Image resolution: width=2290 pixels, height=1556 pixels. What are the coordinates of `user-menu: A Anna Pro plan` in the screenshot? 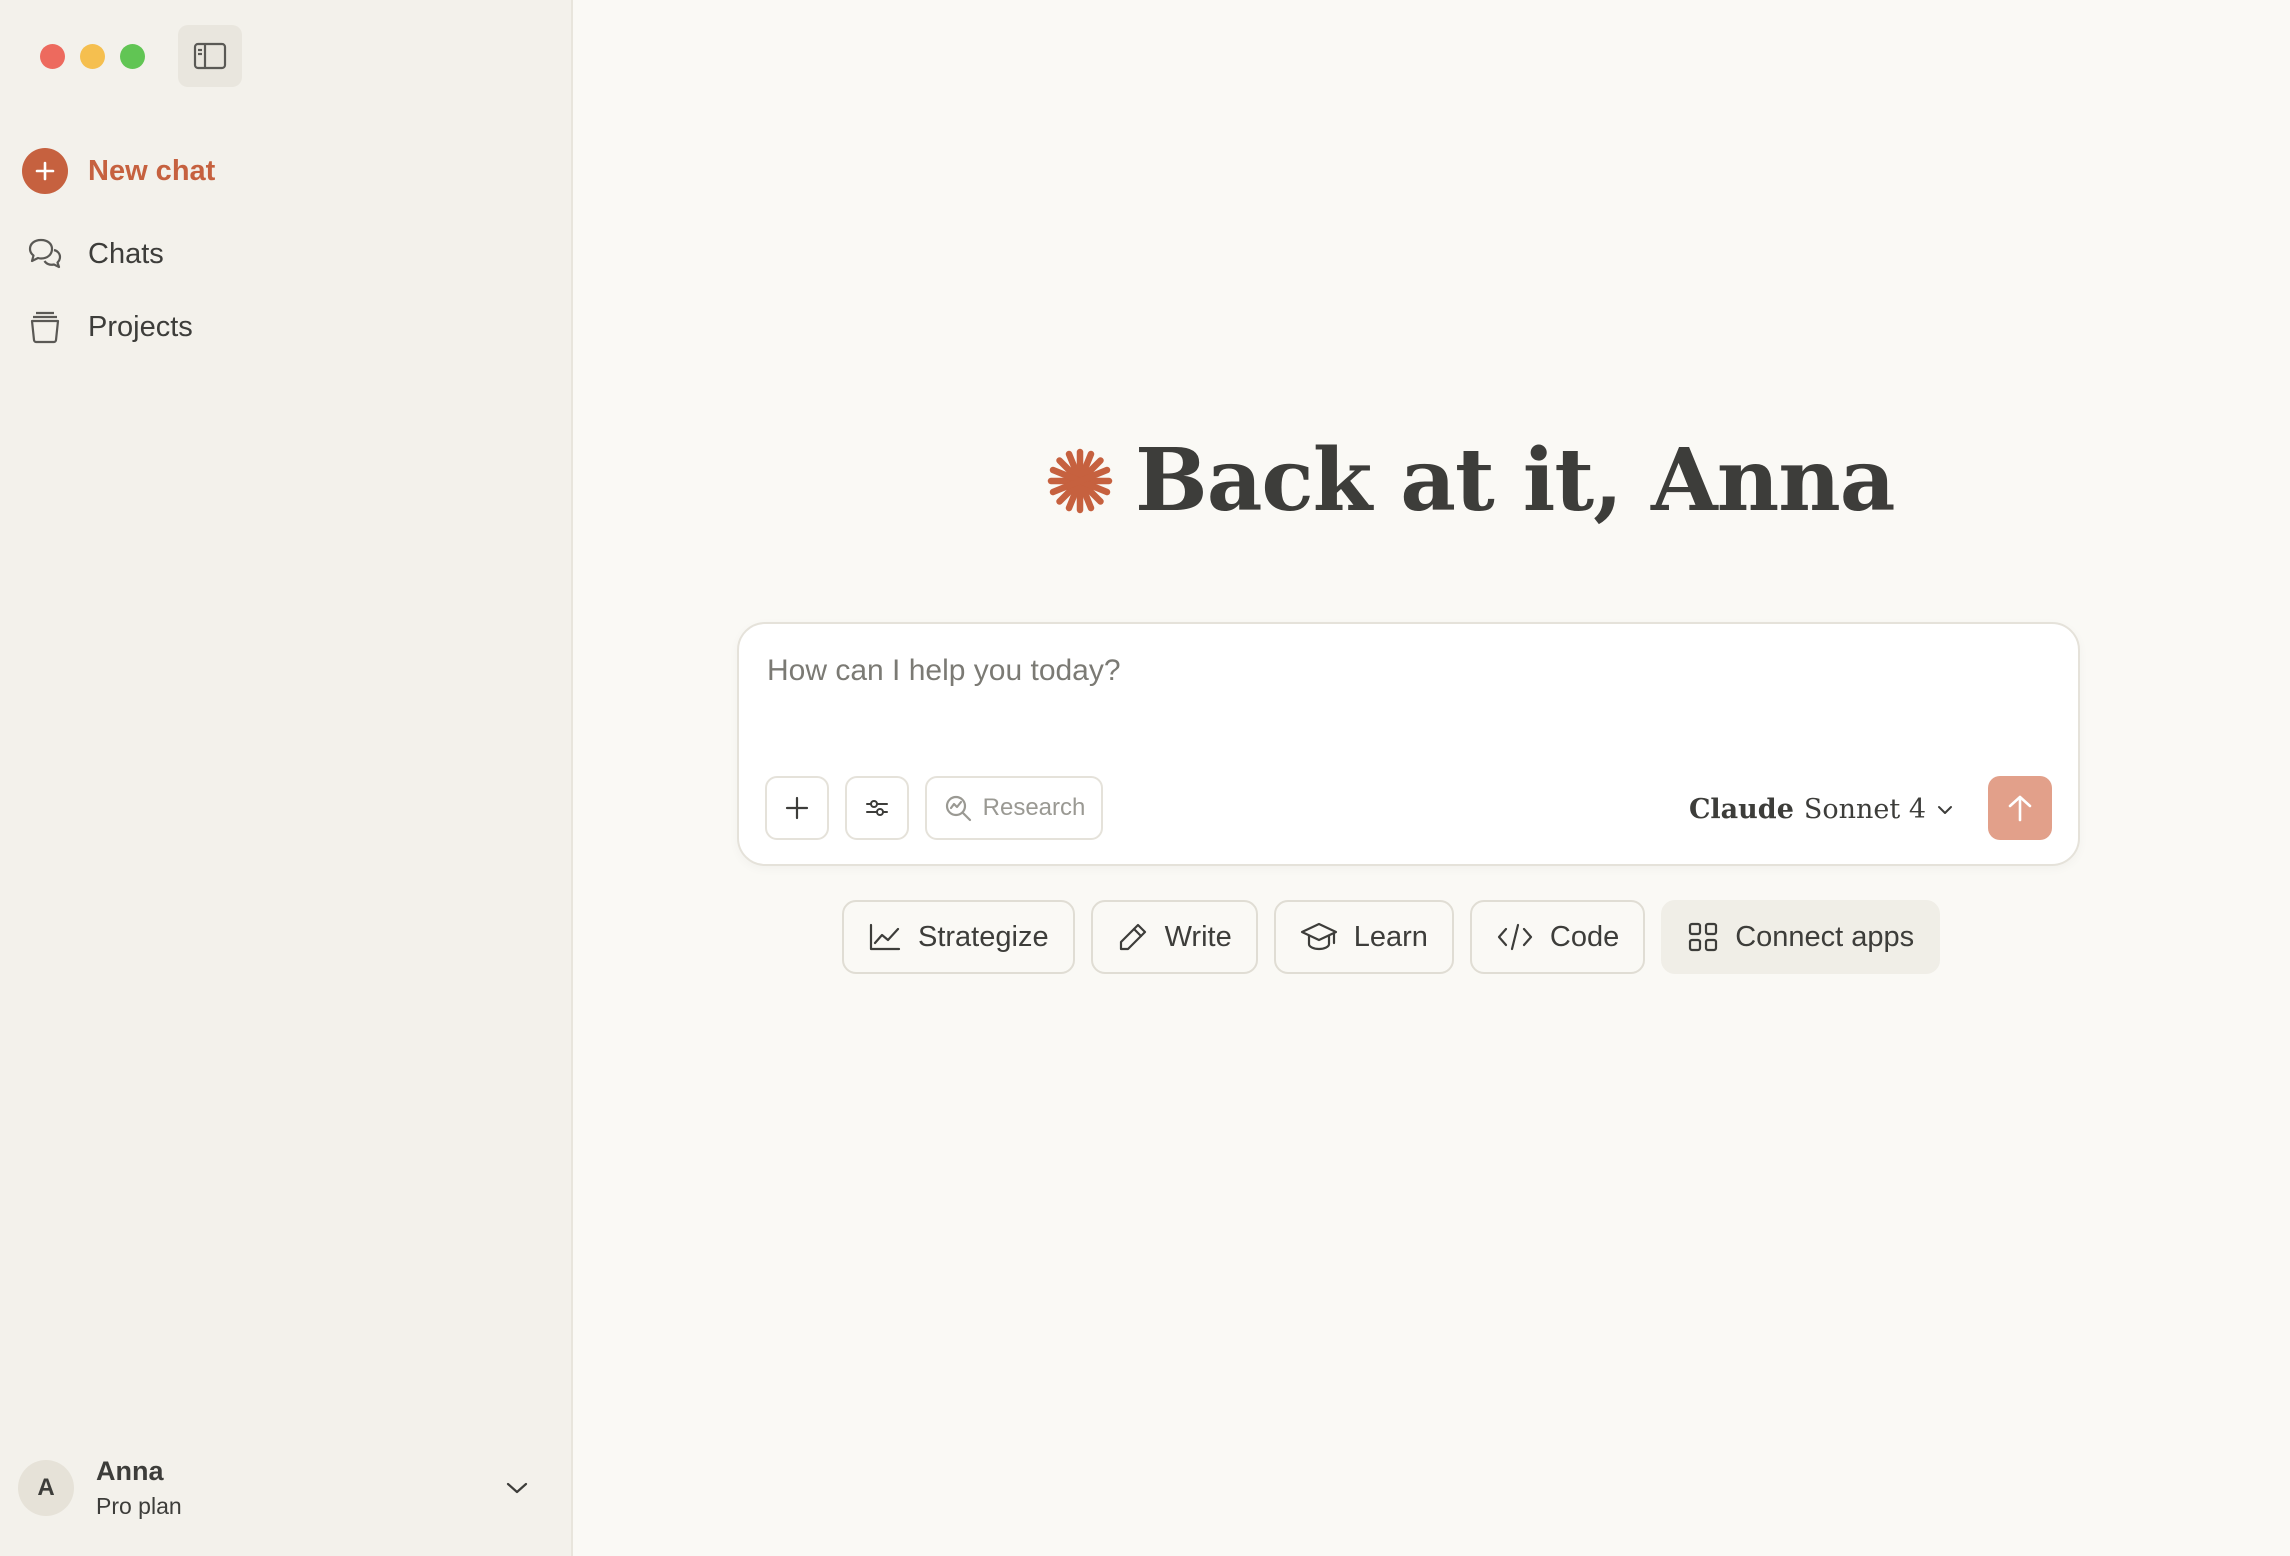 It's located at (278, 1488).